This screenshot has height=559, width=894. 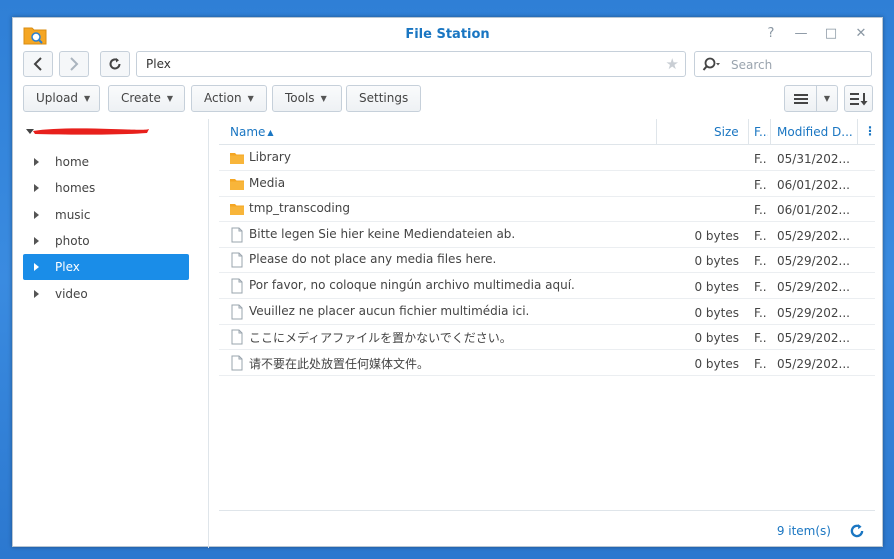 I want to click on file-name: Library, so click(x=270, y=157).